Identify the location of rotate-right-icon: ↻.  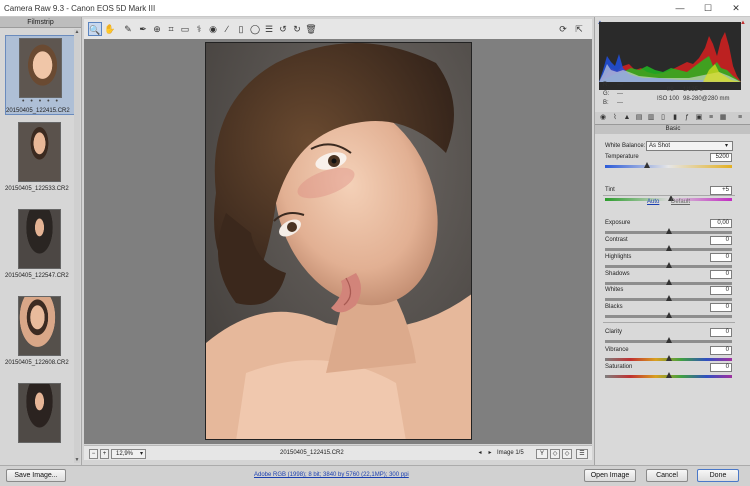
(297, 29).